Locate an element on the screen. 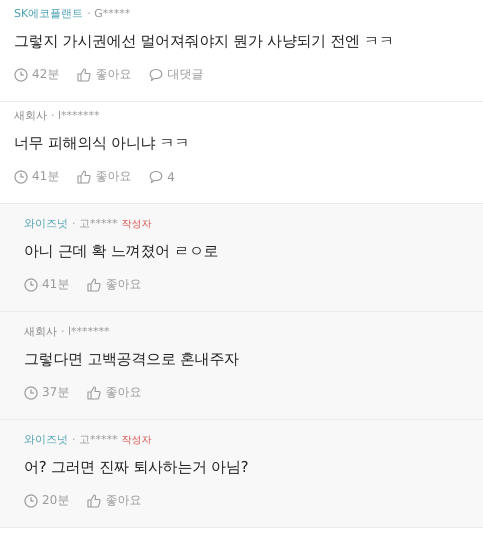 The height and width of the screenshot is (547, 483). reply-button: 4 is located at coordinates (162, 177).